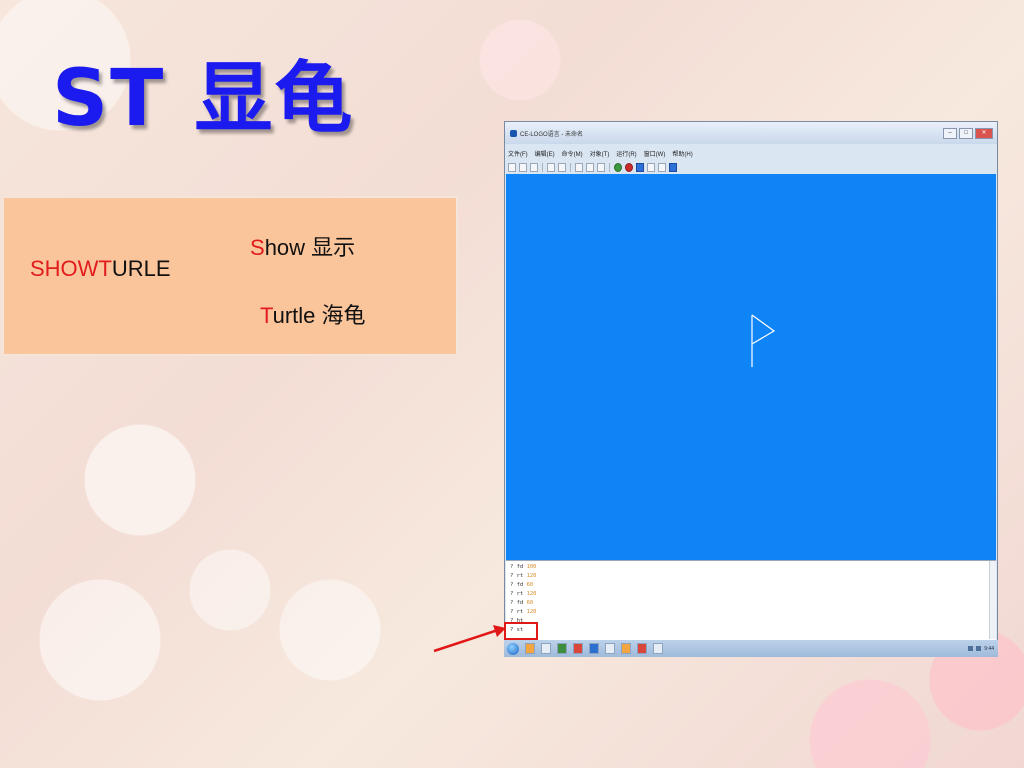 The height and width of the screenshot is (768, 1024). I want to click on command-part-3: URLE, so click(141, 268).